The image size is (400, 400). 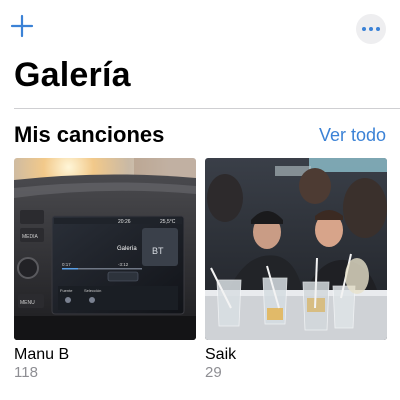 I want to click on screen-time-right: -3:12, so click(x=123, y=264).